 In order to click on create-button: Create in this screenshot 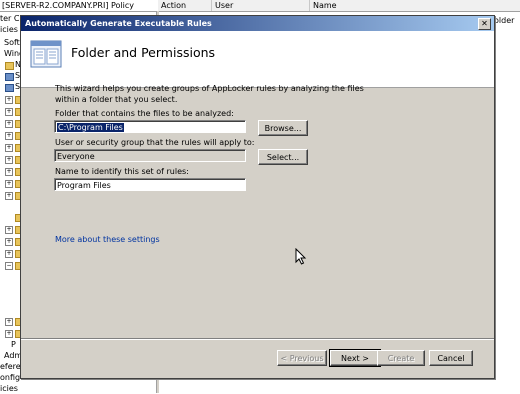, I will do `click(401, 358)`.